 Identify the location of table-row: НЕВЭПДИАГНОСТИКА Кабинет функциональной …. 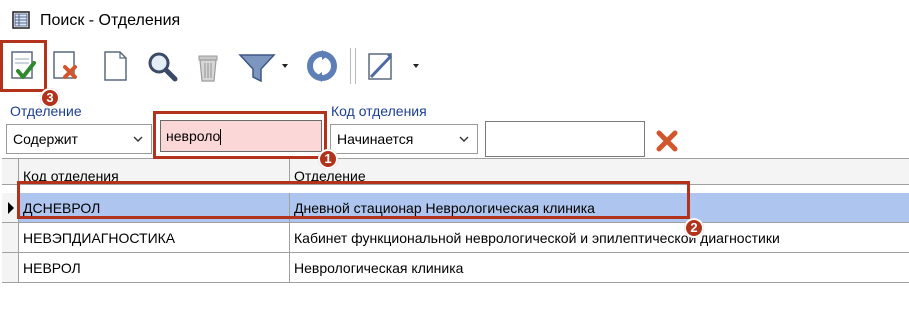
(455, 238).